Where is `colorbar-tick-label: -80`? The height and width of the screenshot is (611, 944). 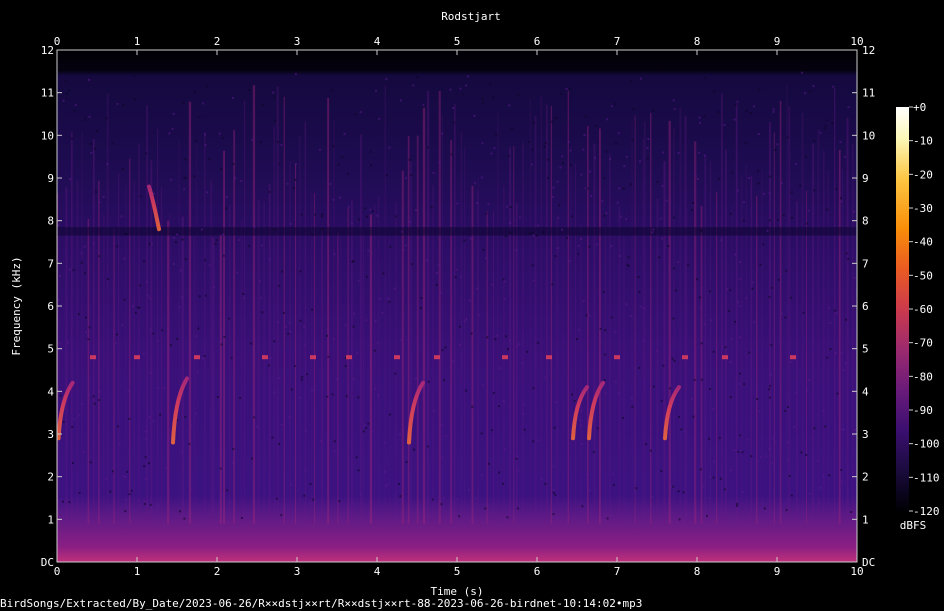 colorbar-tick-label: -80 is located at coordinates (923, 376).